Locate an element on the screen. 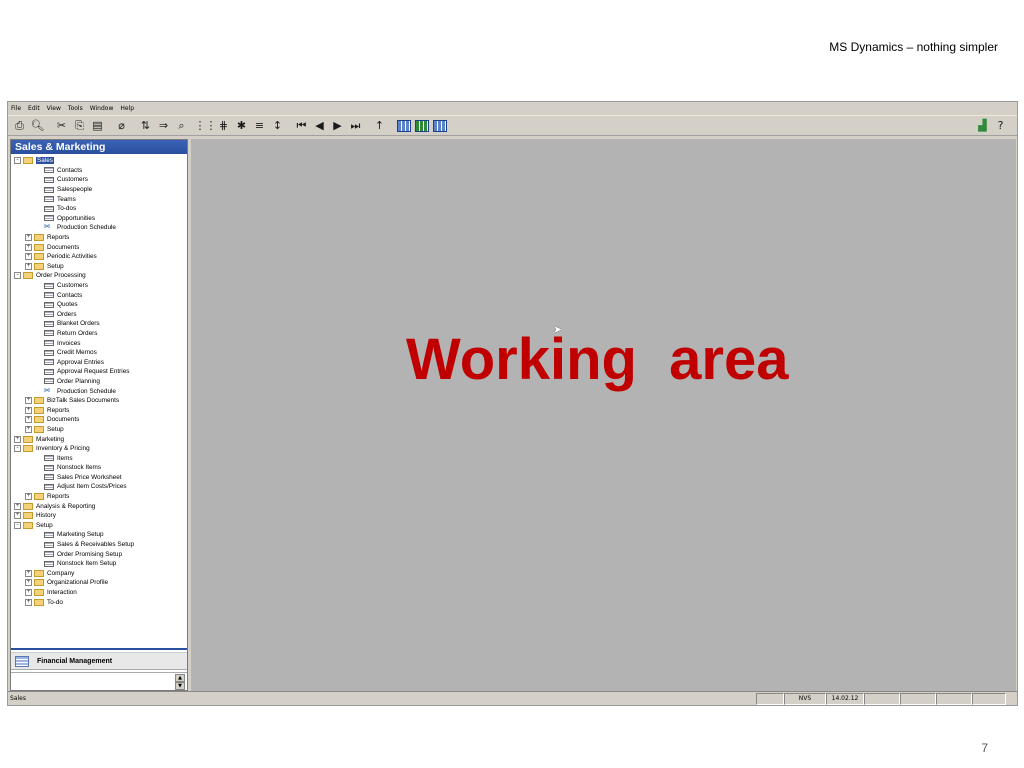 This screenshot has height=768, width=1024. menu-window: Window is located at coordinates (102, 108).